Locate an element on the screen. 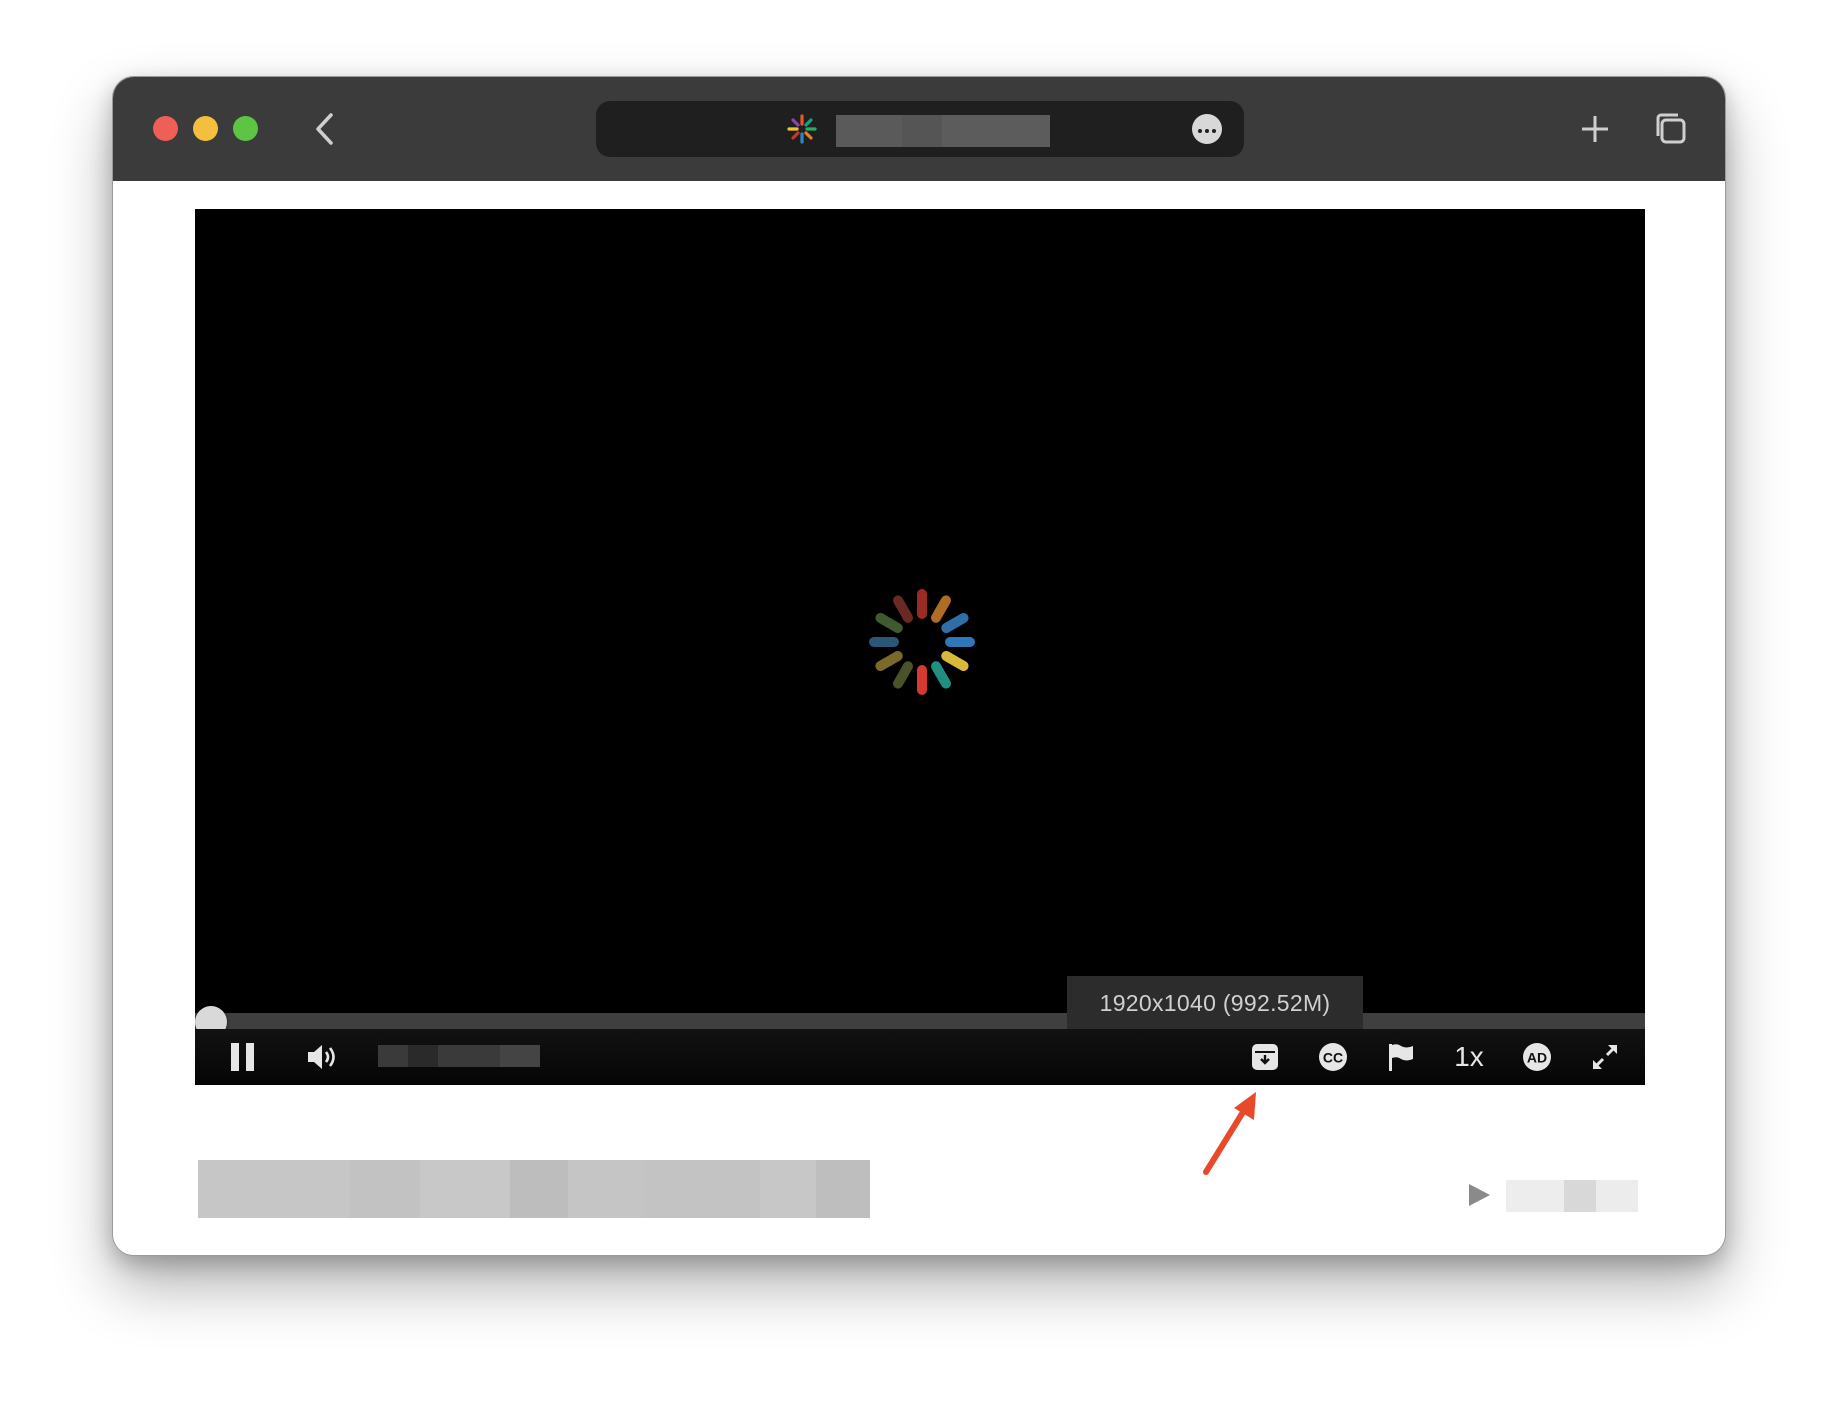 This screenshot has width=1838, height=1404. progress-bar is located at coordinates (920, 1021).